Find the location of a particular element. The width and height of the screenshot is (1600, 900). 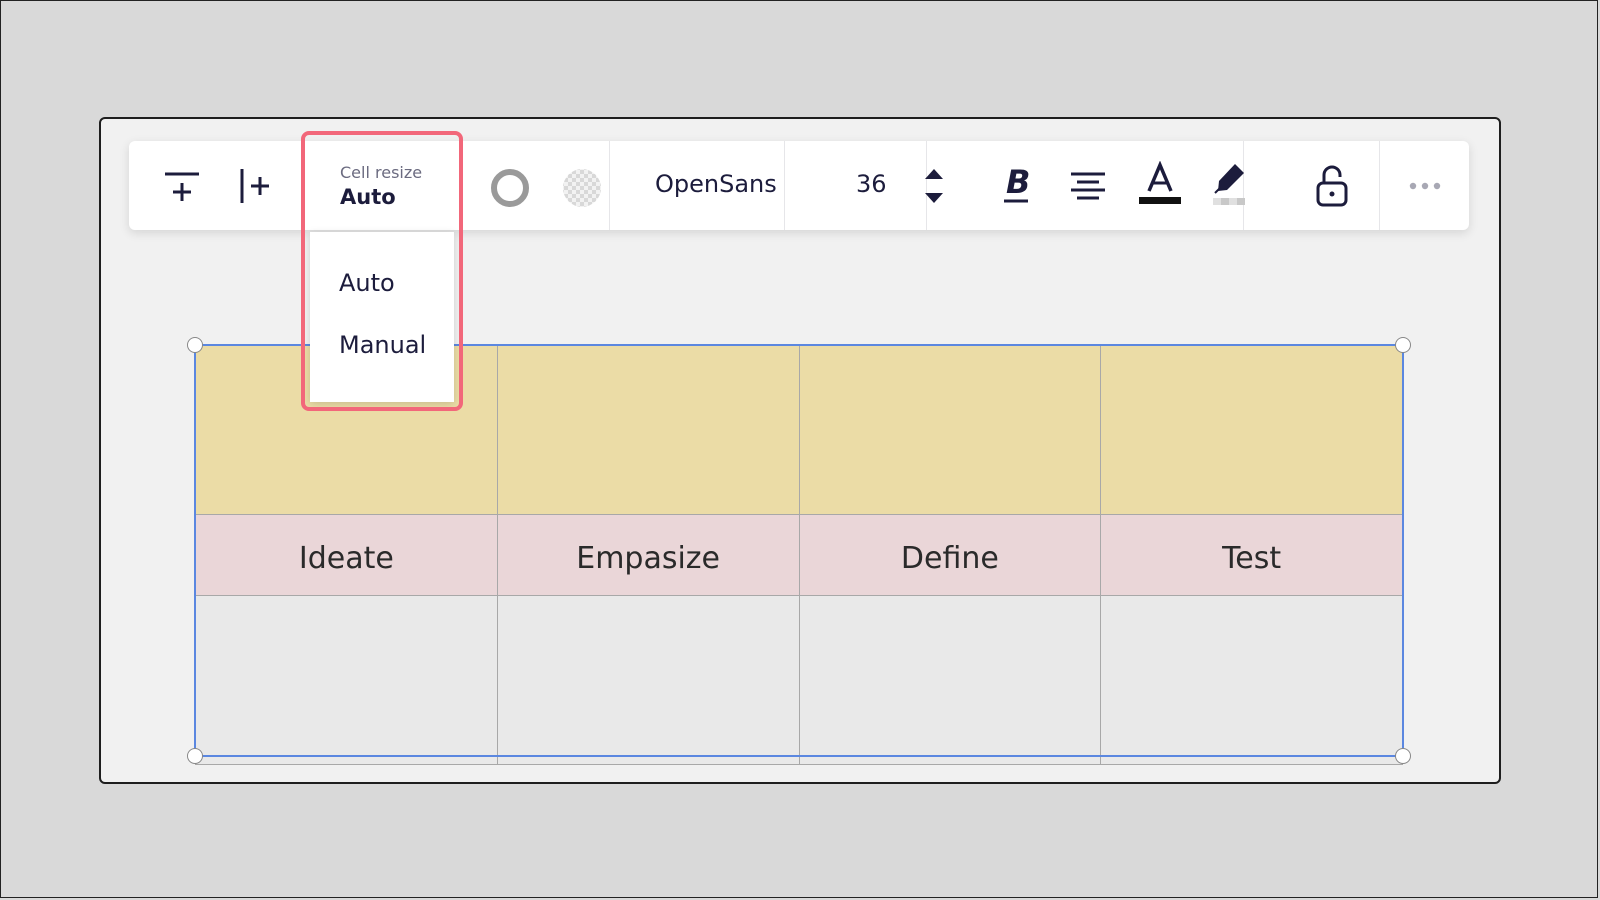

text-color-icon is located at coordinates (1160, 182).